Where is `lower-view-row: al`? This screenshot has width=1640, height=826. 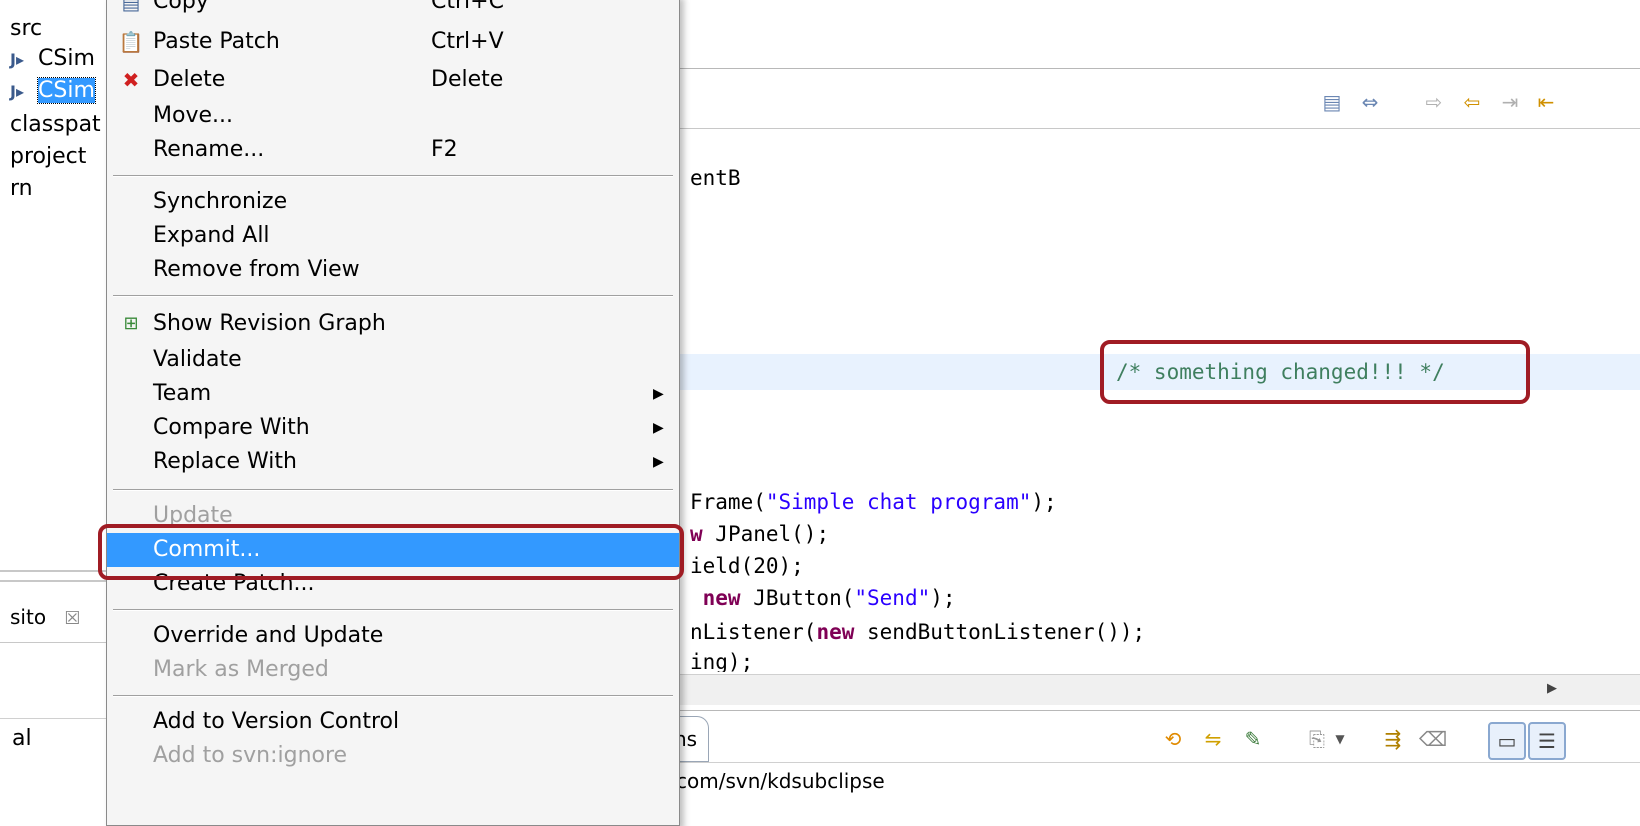 lower-view-row: al is located at coordinates (22, 739).